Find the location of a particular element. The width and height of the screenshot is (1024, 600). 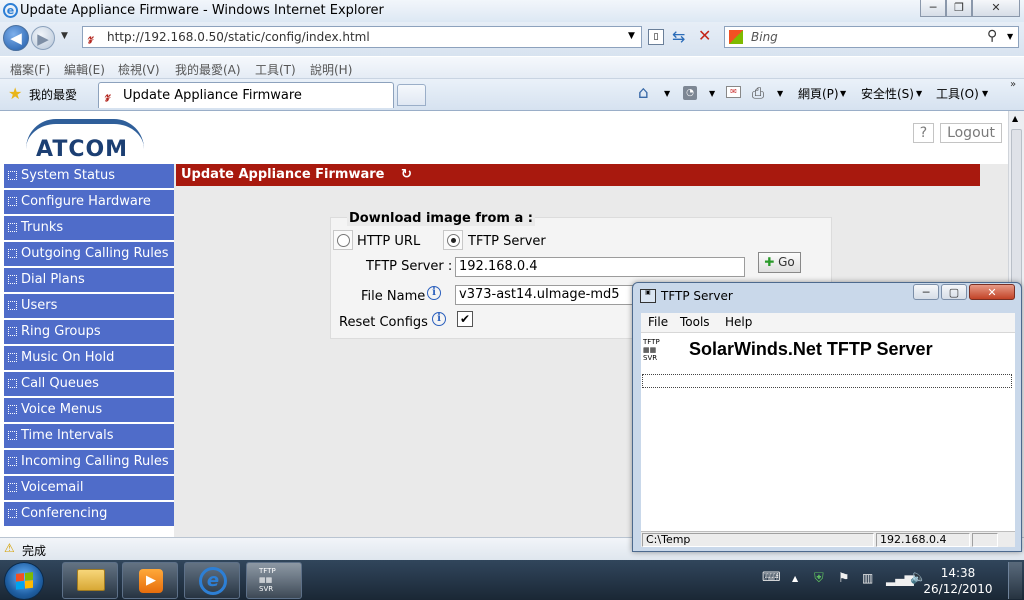

page-header-bar: Update Appliance Firmware ↻ is located at coordinates (578, 175).